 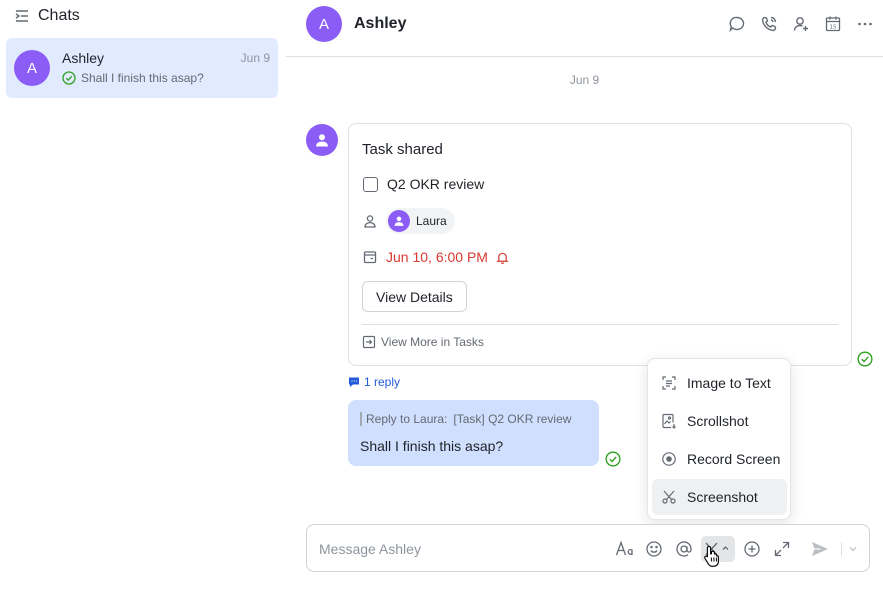 I want to click on assignee-chip: Laura, so click(x=420, y=221).